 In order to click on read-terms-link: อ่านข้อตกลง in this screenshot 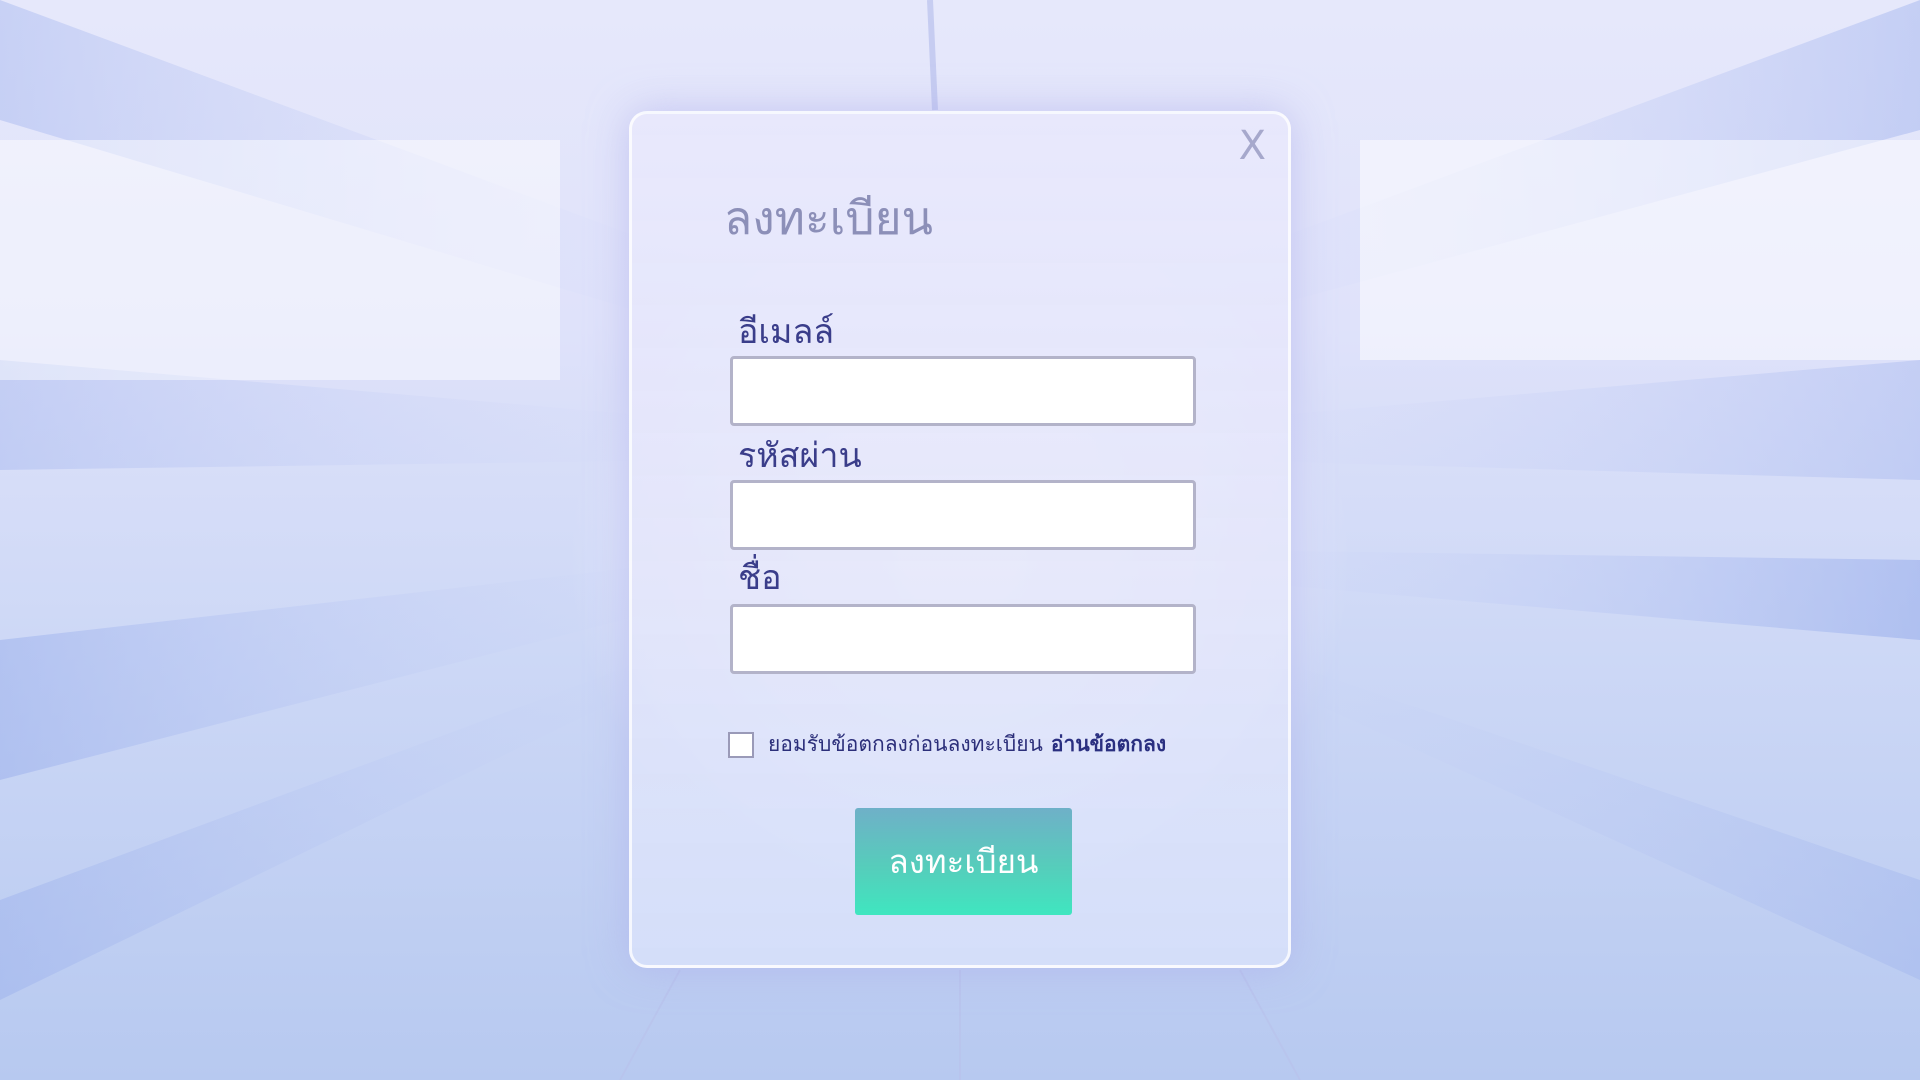, I will do `click(1108, 744)`.